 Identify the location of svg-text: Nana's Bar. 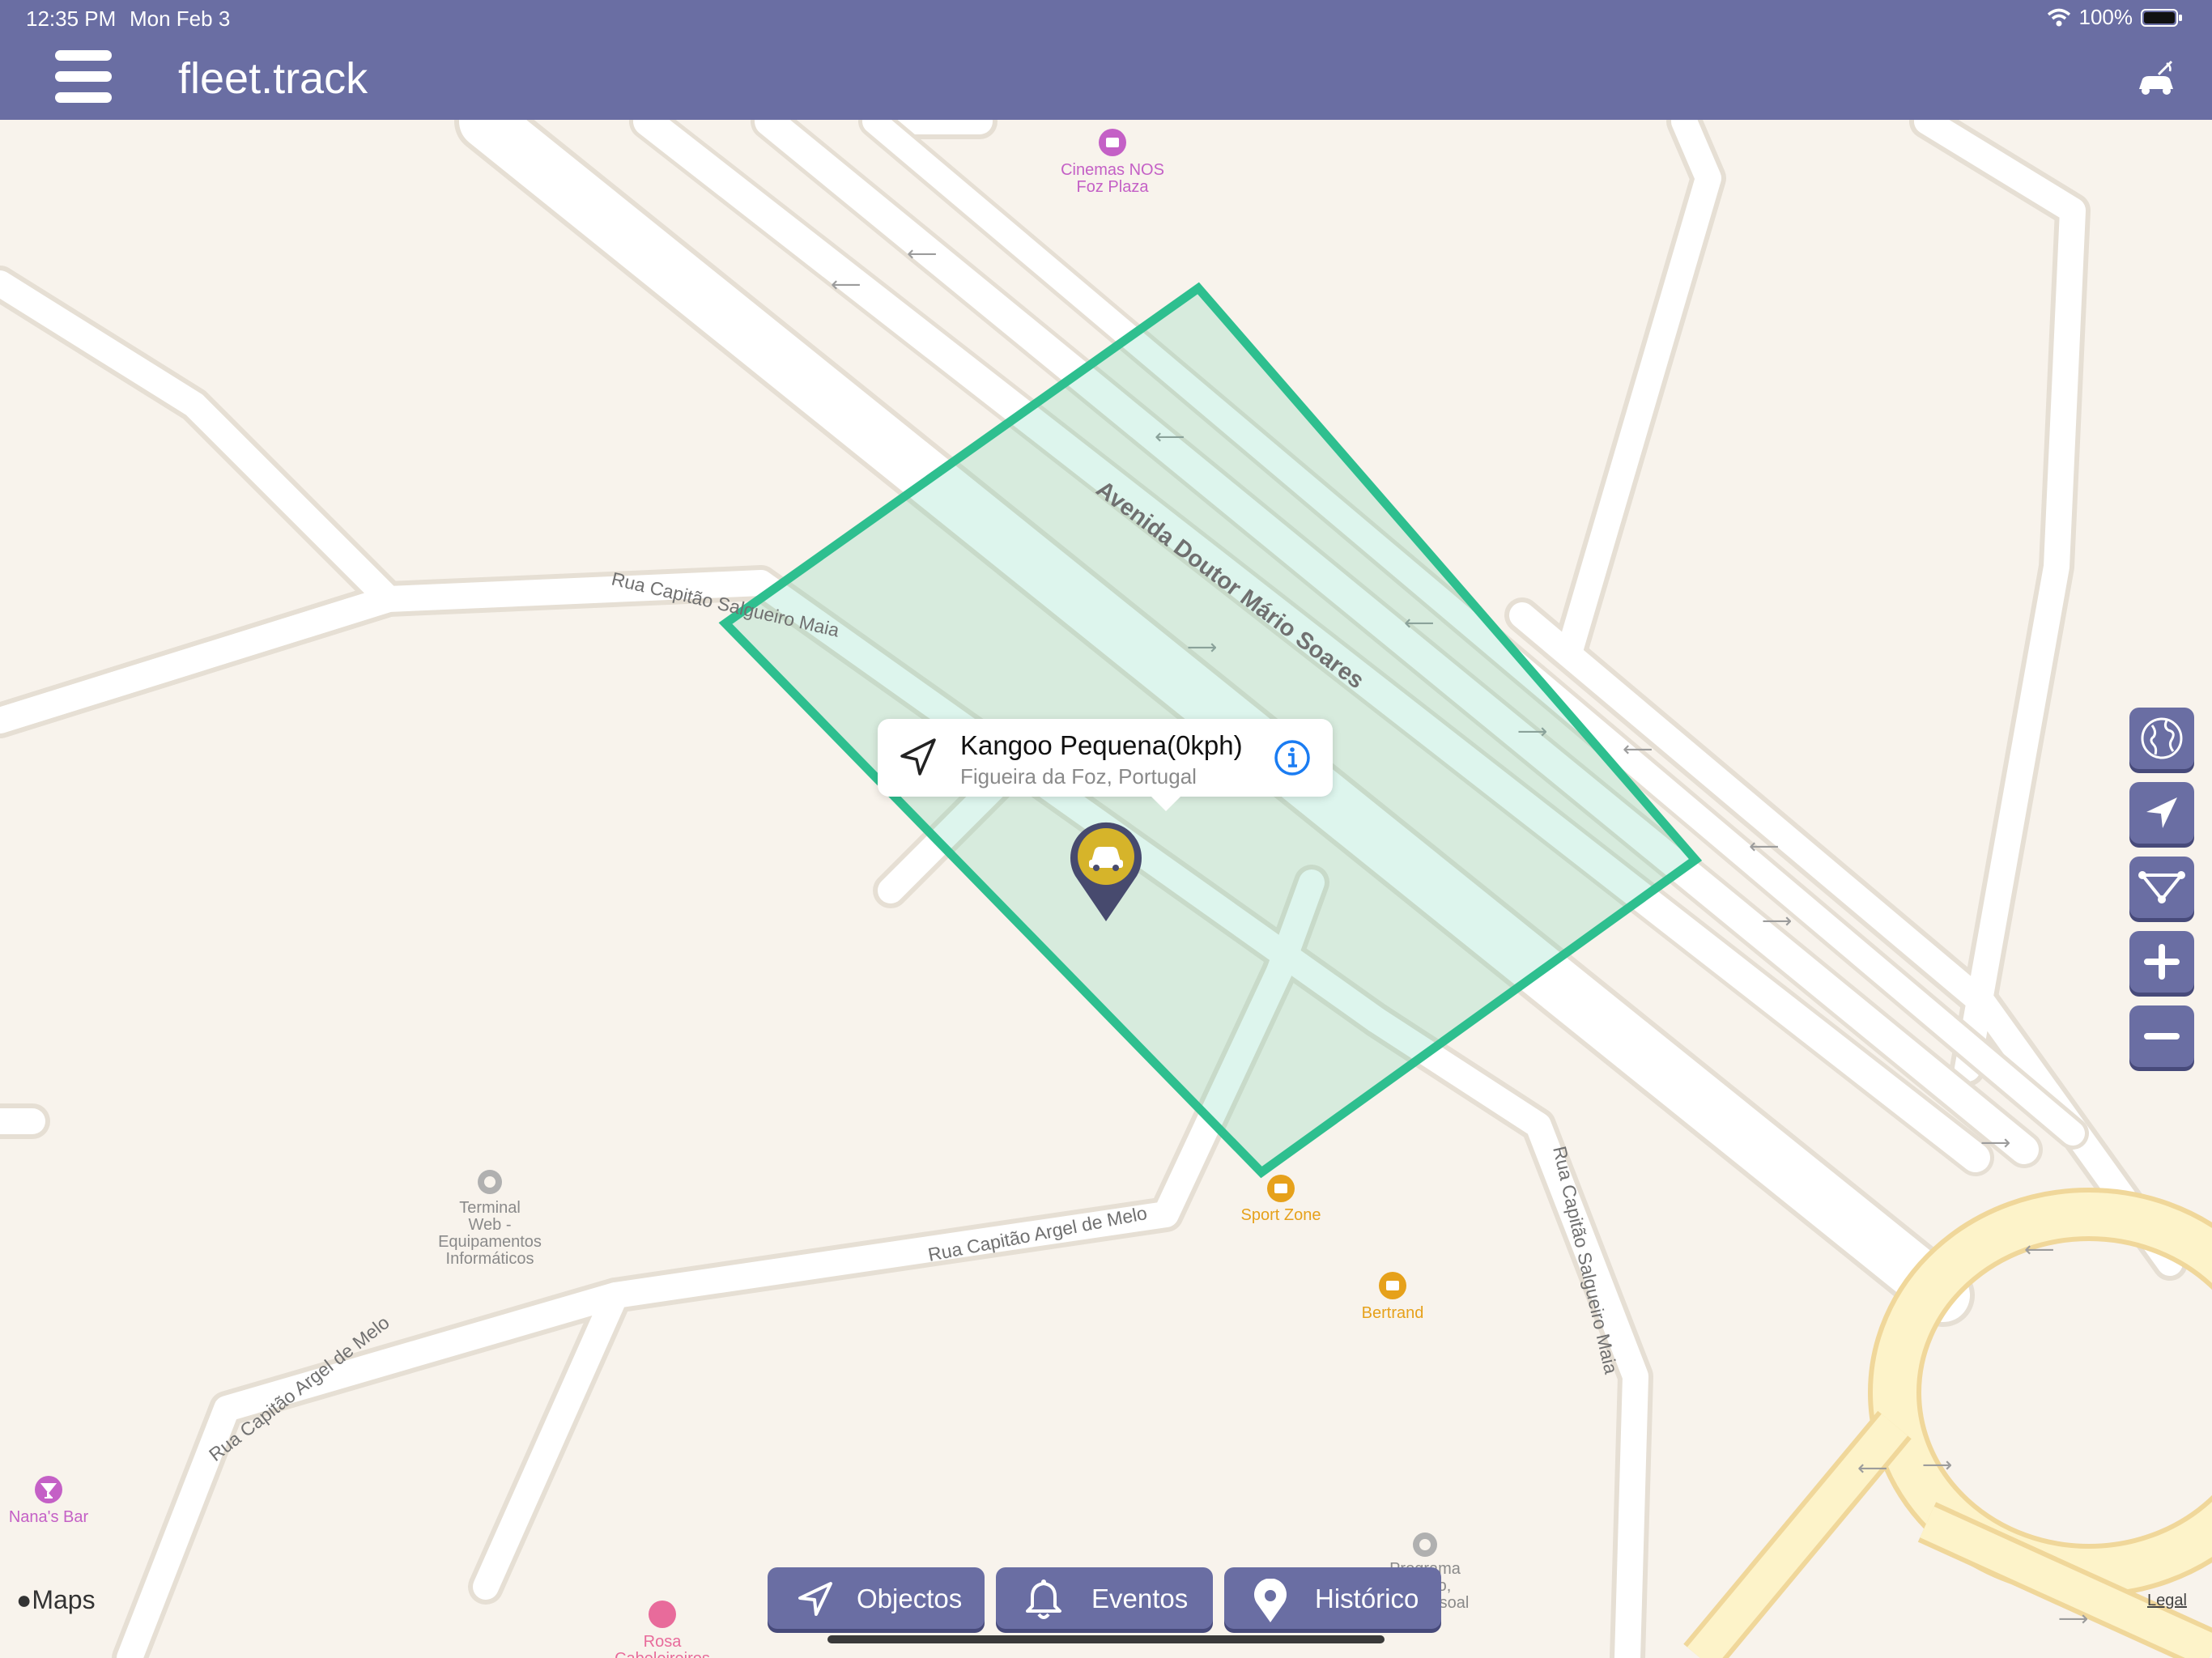
(49, 1517).